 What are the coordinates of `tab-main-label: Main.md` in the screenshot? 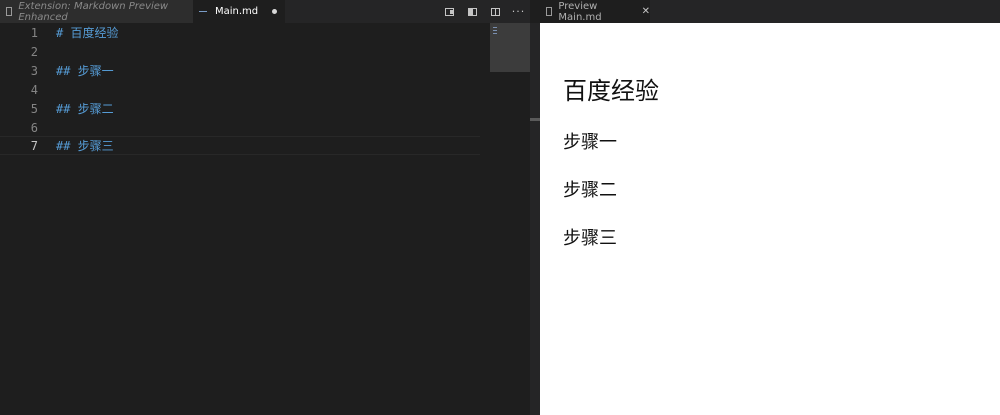 It's located at (237, 11).